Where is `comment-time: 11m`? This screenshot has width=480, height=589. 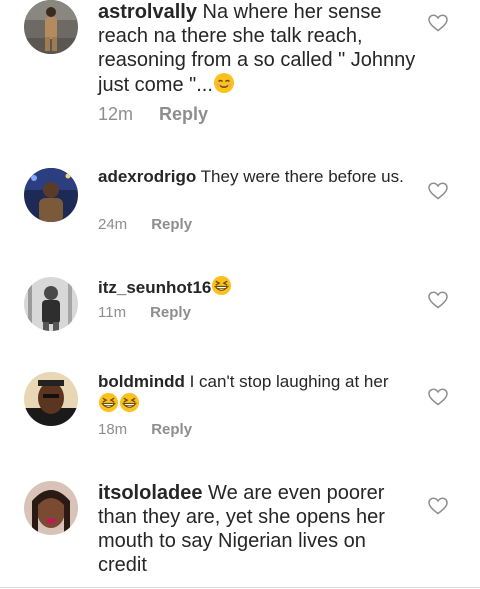
comment-time: 11m is located at coordinates (112, 312).